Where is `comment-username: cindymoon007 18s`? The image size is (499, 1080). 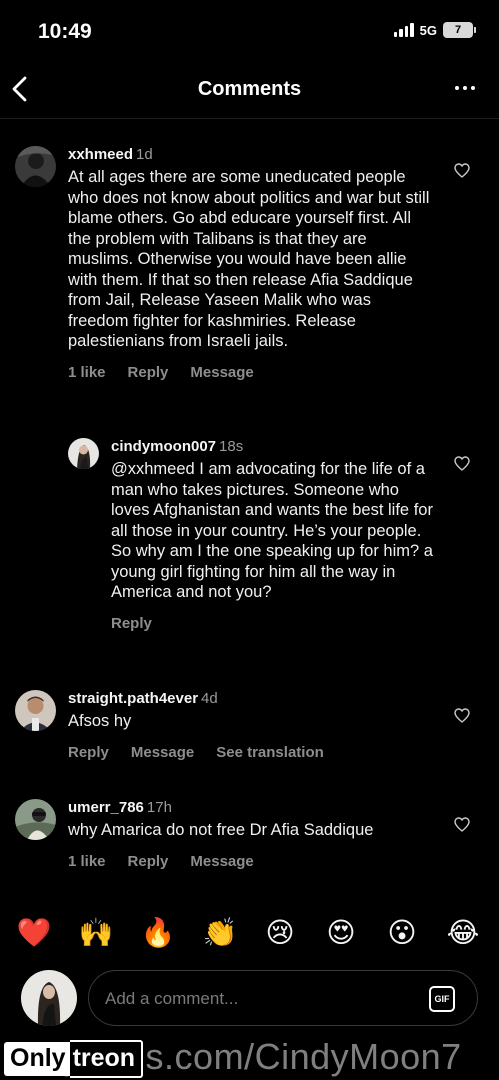
comment-username: cindymoon007 18s is located at coordinates (273, 446).